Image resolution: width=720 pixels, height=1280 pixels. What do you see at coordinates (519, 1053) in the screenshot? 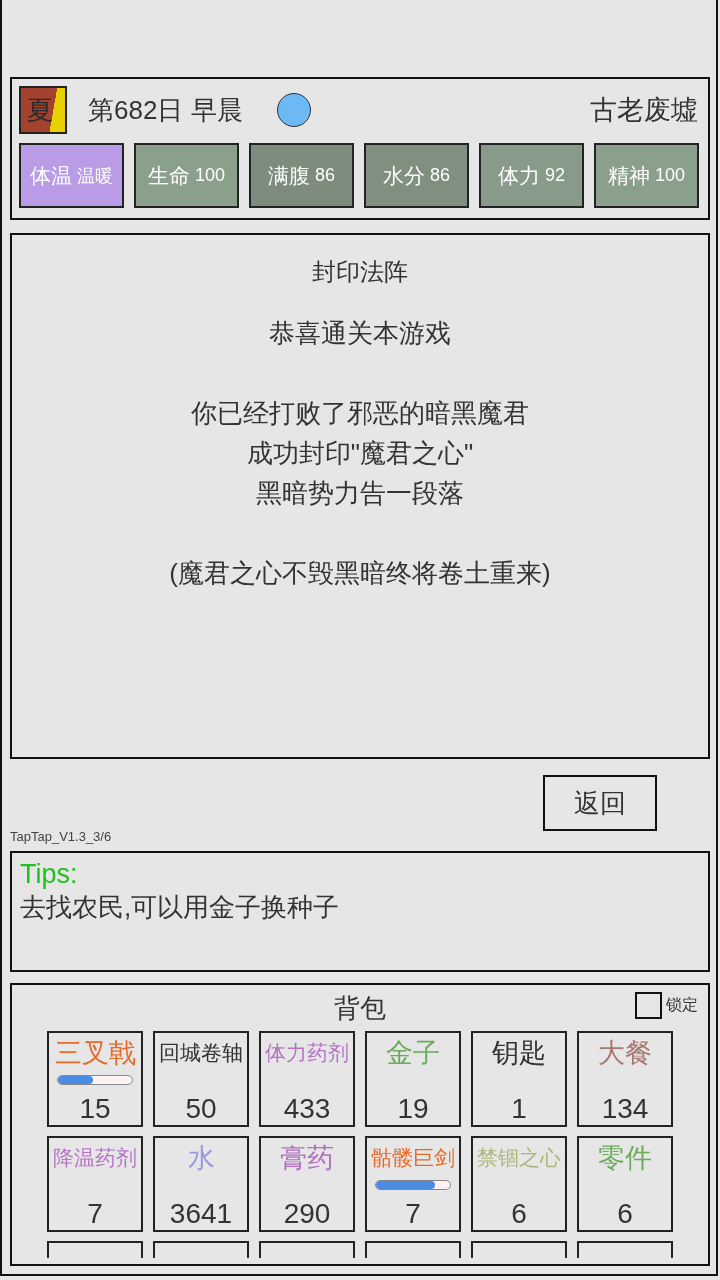
I see `item-name: 钥匙` at bounding box center [519, 1053].